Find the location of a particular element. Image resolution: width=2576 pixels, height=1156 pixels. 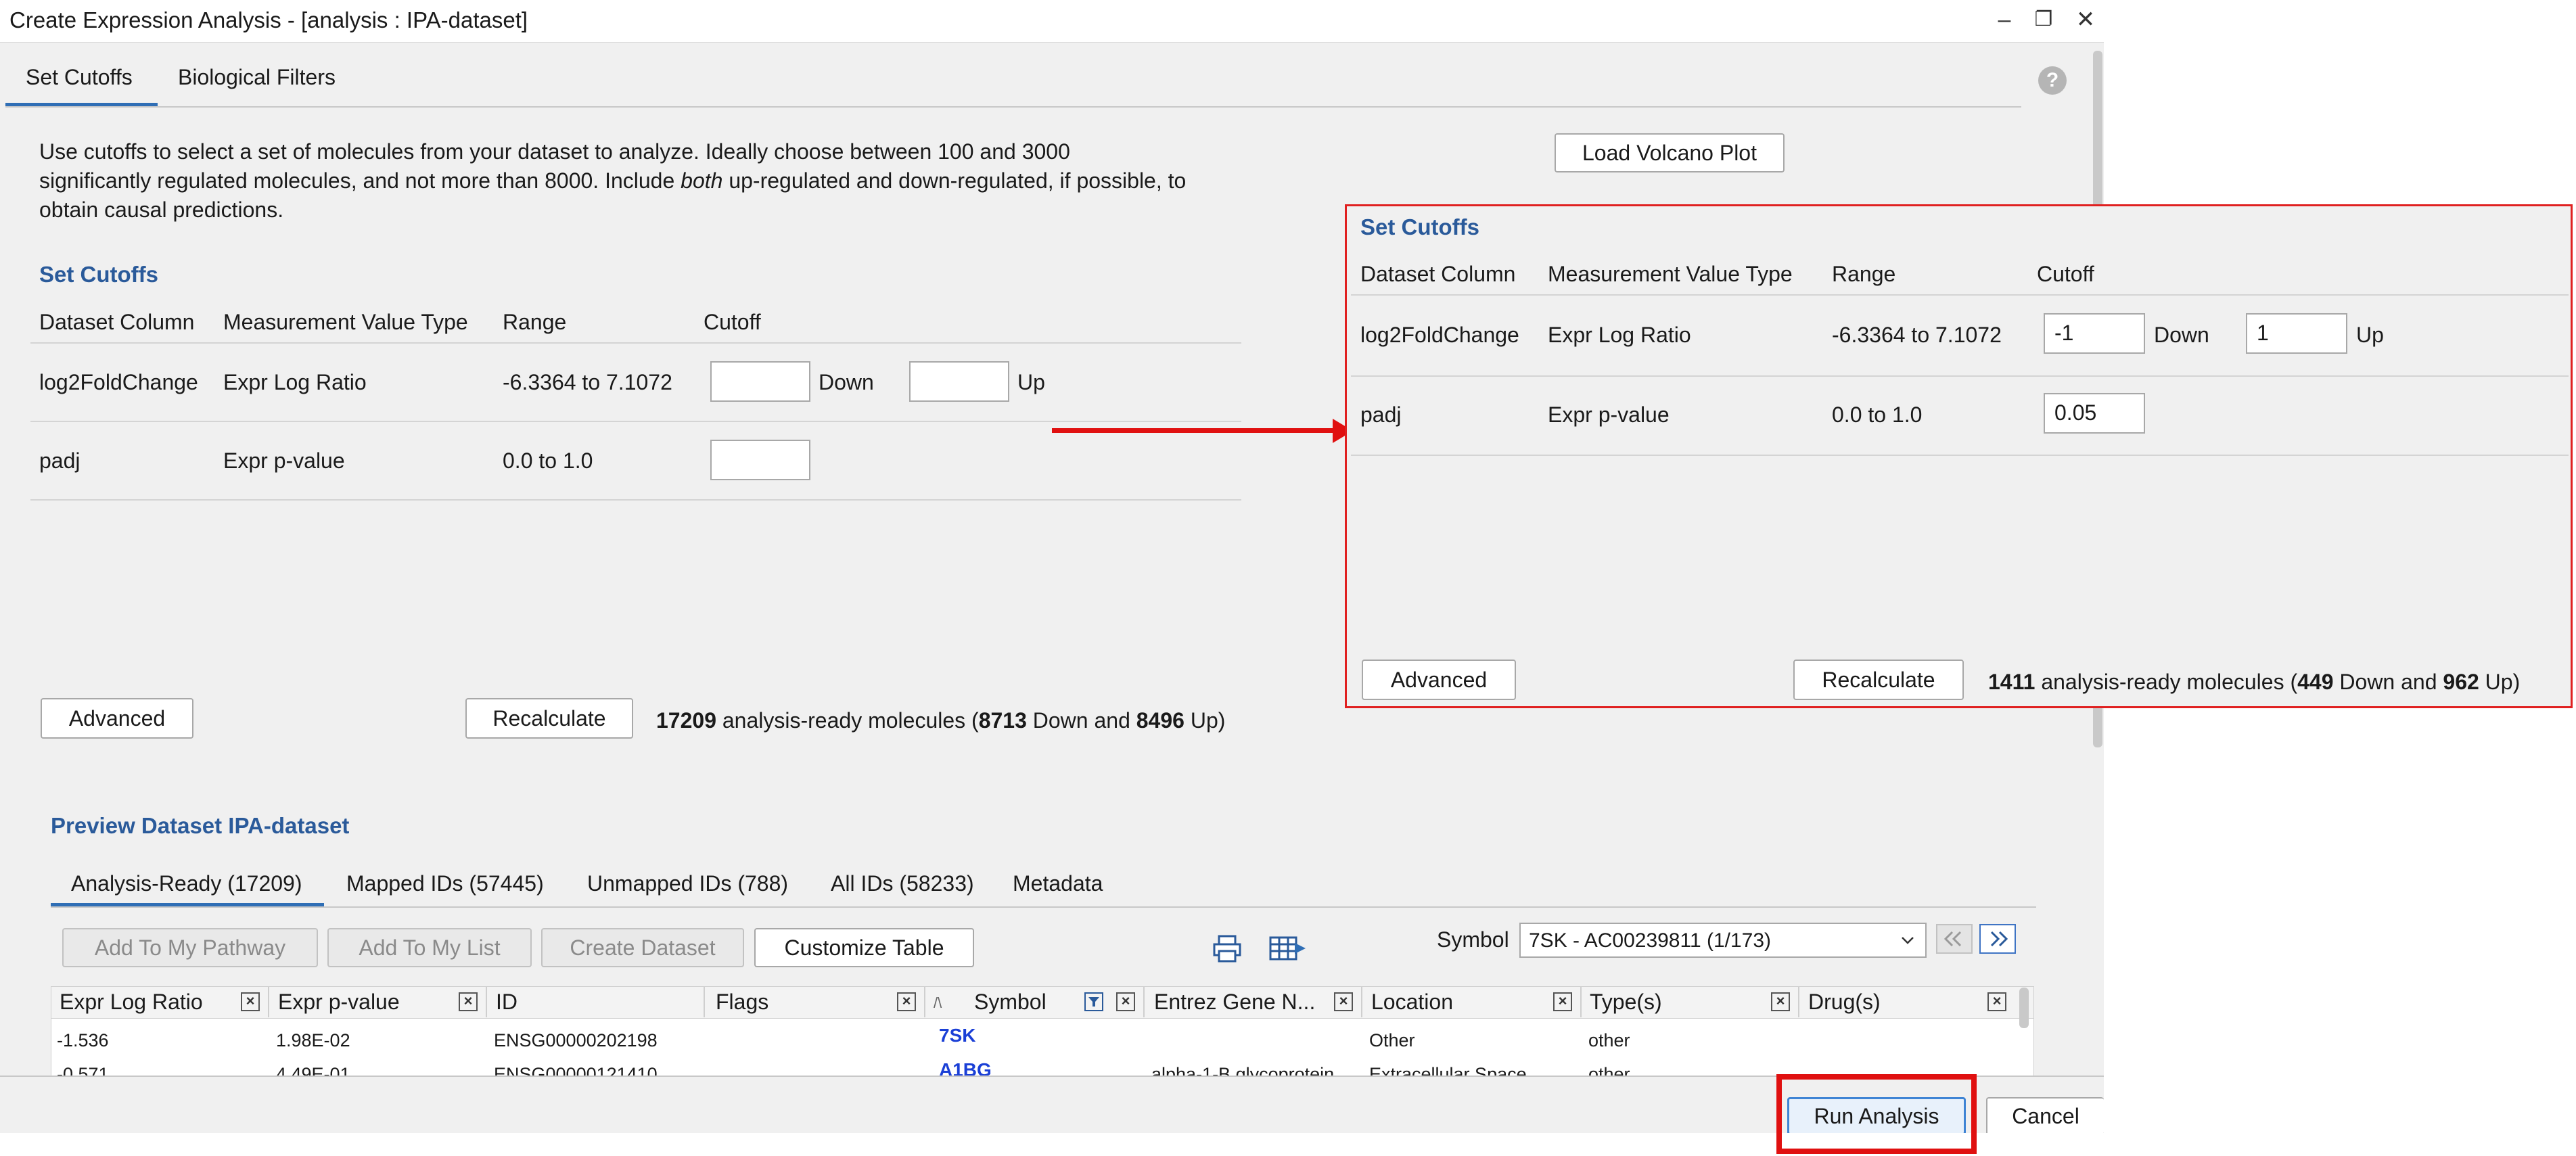

tab-biological-filters: Biological Filters is located at coordinates (257, 77).